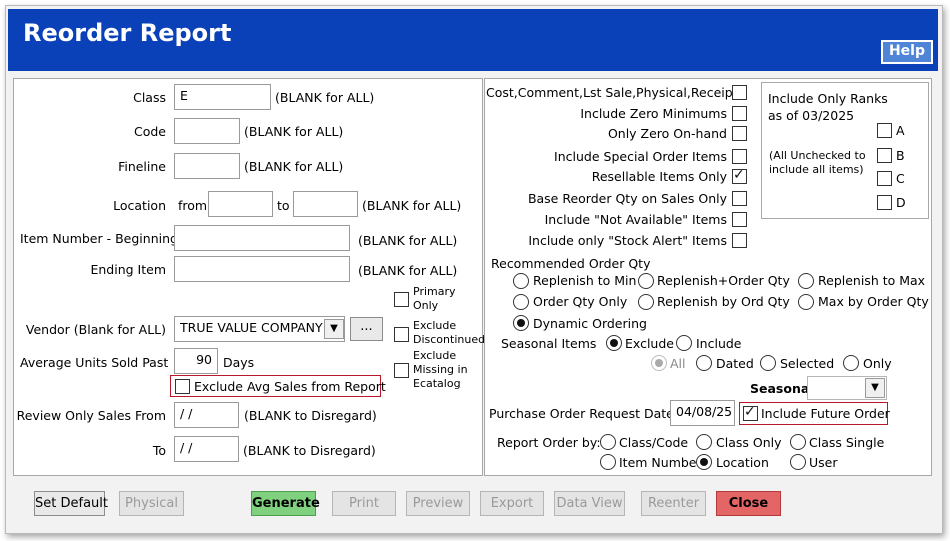 Image resolution: width=950 pixels, height=541 pixels. Describe the element at coordinates (739, 240) in the screenshot. I see `stock-alert-checkbox` at that location.